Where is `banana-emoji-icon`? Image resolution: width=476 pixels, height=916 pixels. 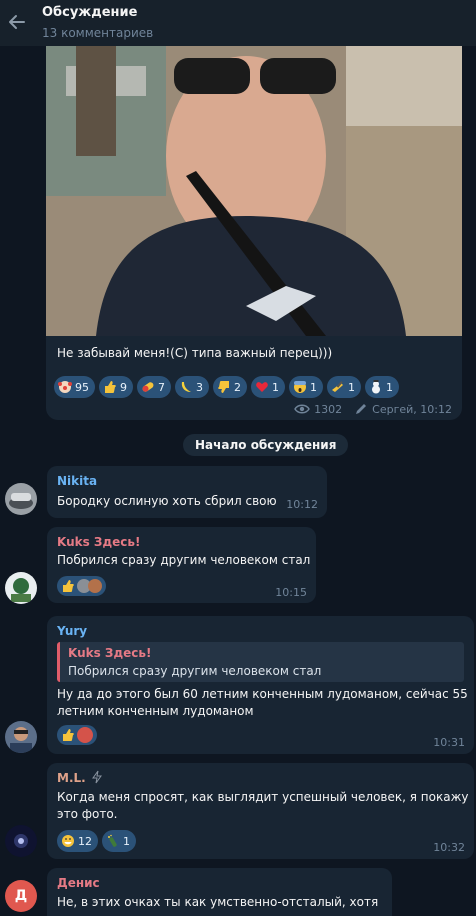 banana-emoji-icon is located at coordinates (186, 387).